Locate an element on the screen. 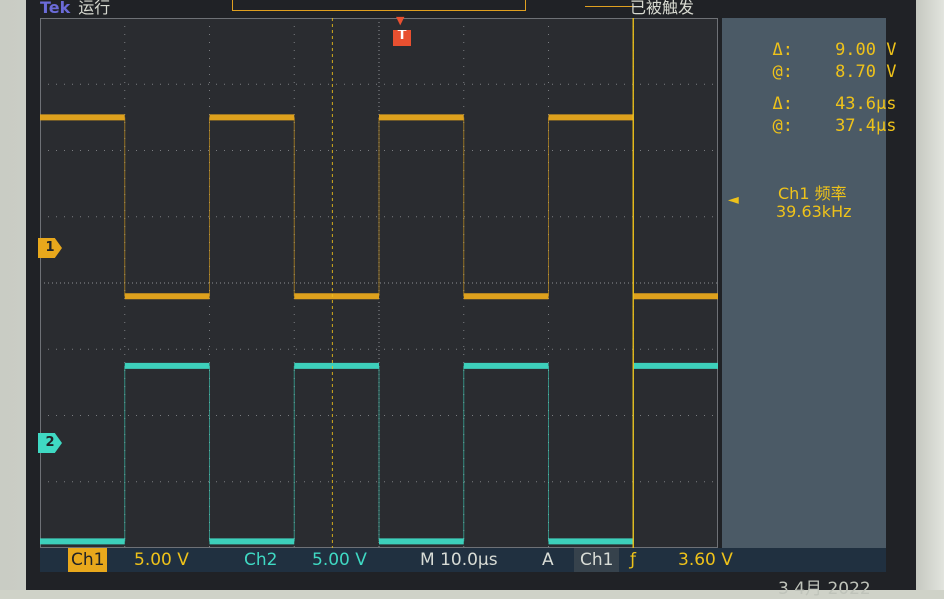 The image size is (944, 599). run-state: 运行 is located at coordinates (94, 8).